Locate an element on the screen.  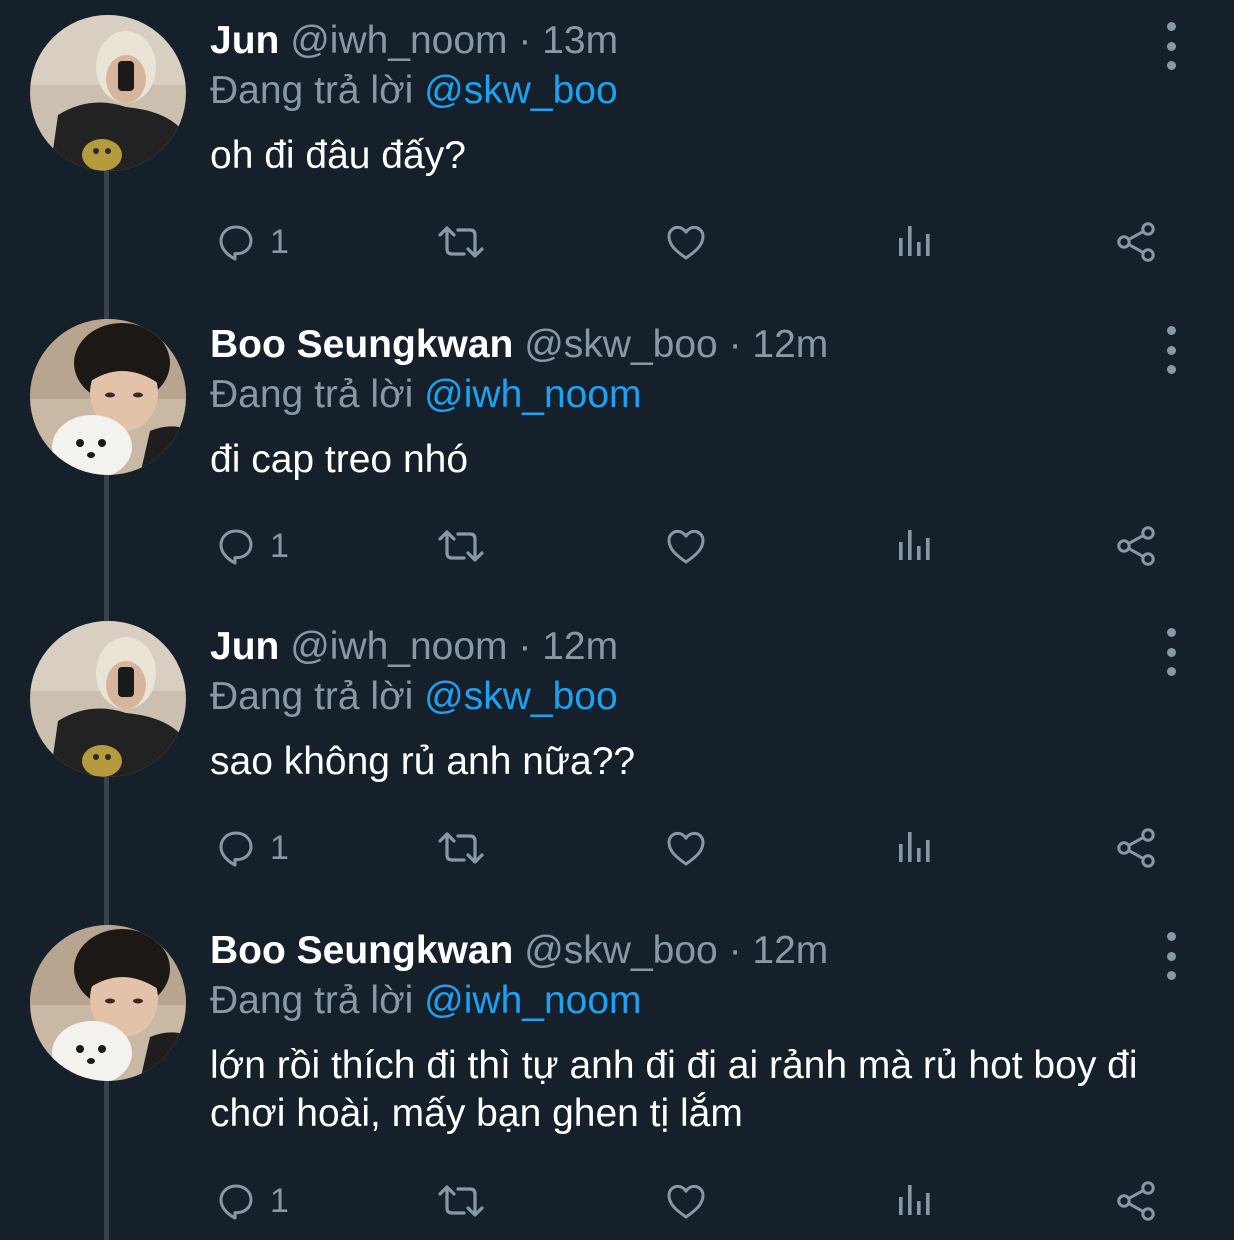
avatar-jun-image is located at coordinates (108, 699).